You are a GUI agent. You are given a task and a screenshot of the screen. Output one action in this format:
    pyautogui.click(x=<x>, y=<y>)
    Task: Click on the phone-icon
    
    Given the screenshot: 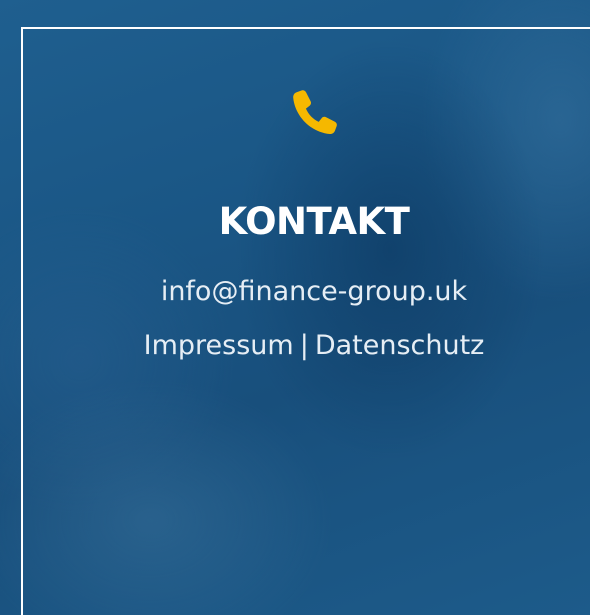 What is the action you would take?
    pyautogui.click(x=315, y=112)
    